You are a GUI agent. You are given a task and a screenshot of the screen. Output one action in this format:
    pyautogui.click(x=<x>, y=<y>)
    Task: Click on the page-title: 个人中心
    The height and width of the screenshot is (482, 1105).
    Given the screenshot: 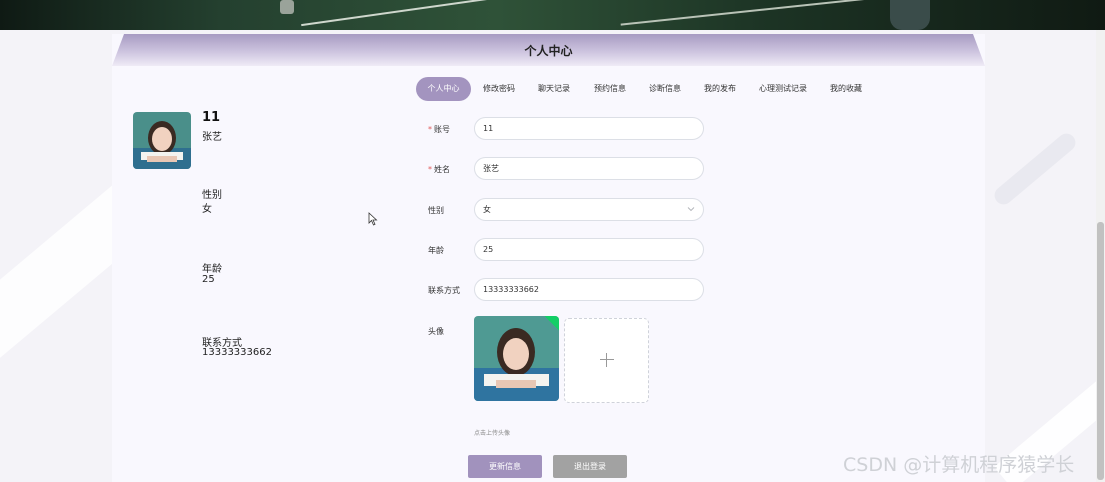 What is the action you would take?
    pyautogui.click(x=548, y=51)
    